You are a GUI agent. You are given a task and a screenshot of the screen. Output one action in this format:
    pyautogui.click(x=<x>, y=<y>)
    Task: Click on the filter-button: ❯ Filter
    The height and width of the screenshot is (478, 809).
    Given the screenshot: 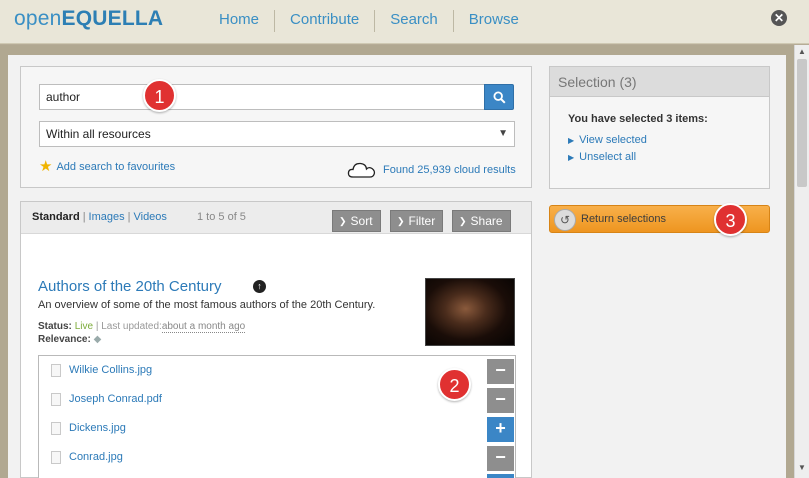 What is the action you would take?
    pyautogui.click(x=417, y=221)
    